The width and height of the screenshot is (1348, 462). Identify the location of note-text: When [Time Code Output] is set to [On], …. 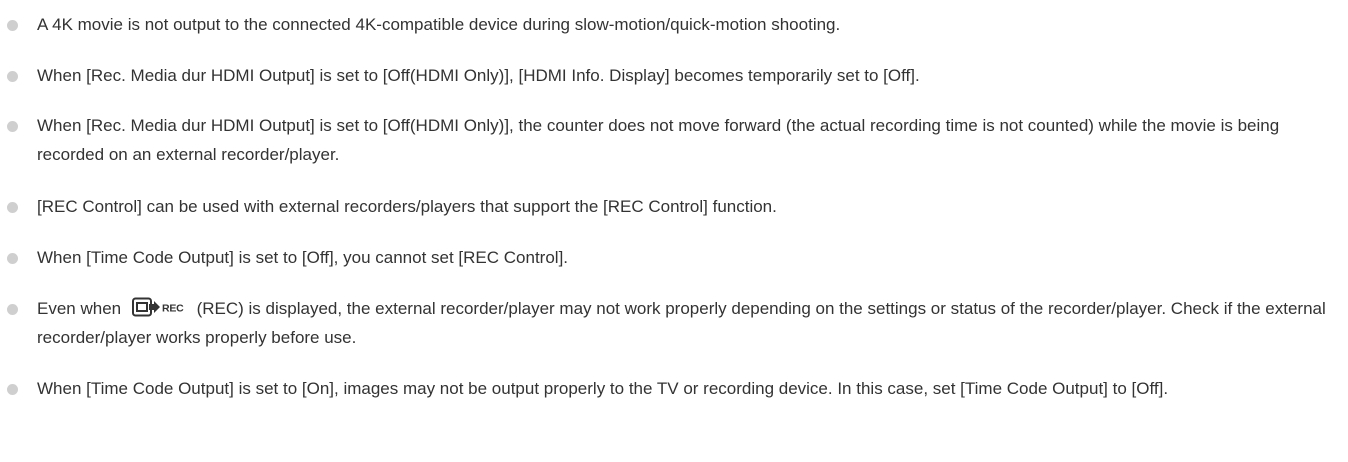
(603, 388).